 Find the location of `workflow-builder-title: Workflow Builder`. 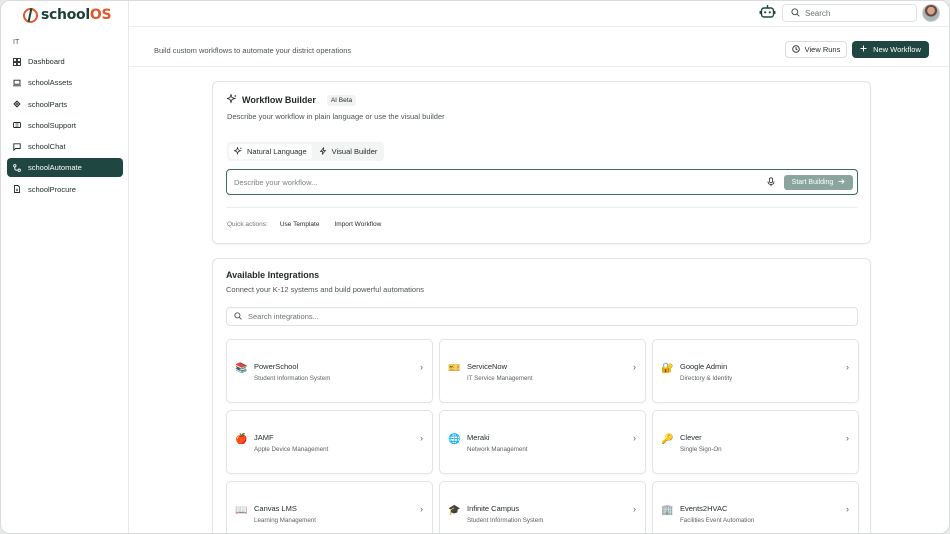

workflow-builder-title: Workflow Builder is located at coordinates (279, 100).